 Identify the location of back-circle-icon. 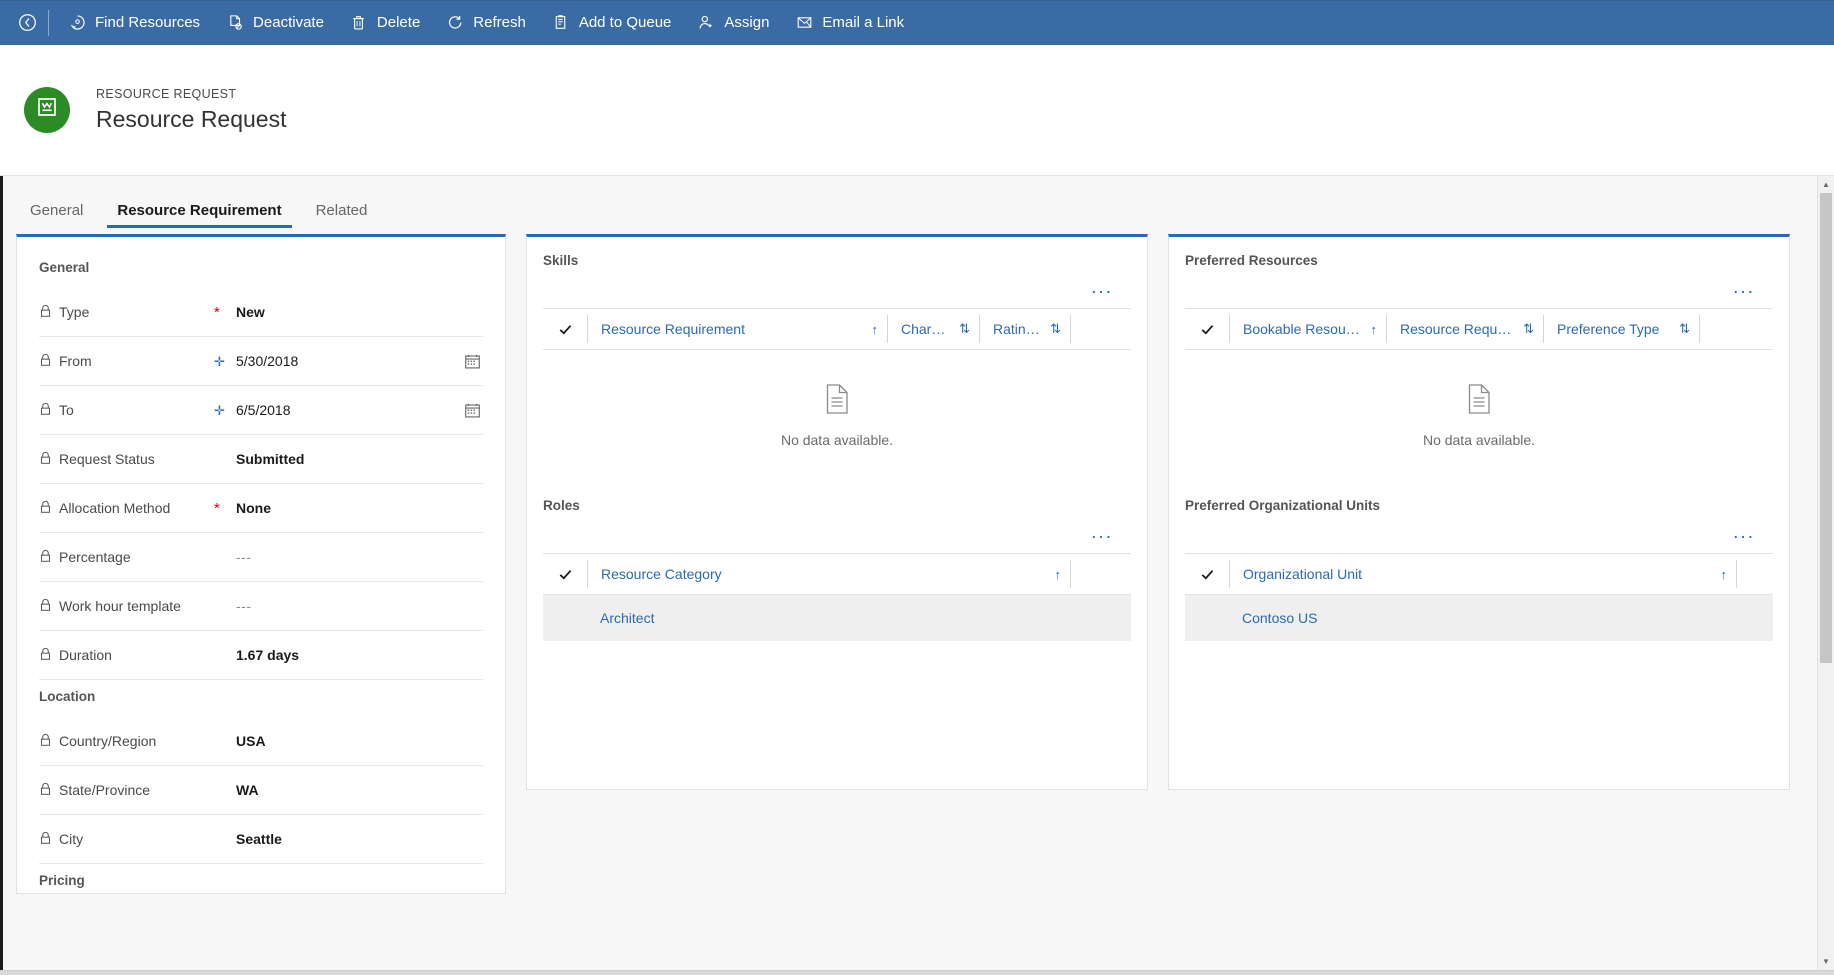
(27, 22).